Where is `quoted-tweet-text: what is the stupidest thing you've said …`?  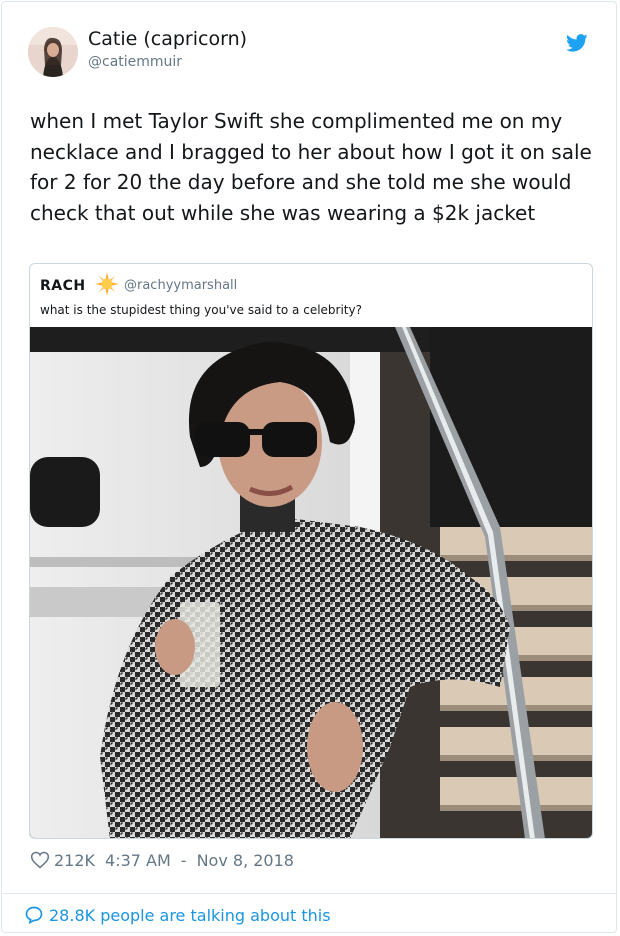
quoted-tweet-text: what is the stupidest thing you've said … is located at coordinates (201, 310).